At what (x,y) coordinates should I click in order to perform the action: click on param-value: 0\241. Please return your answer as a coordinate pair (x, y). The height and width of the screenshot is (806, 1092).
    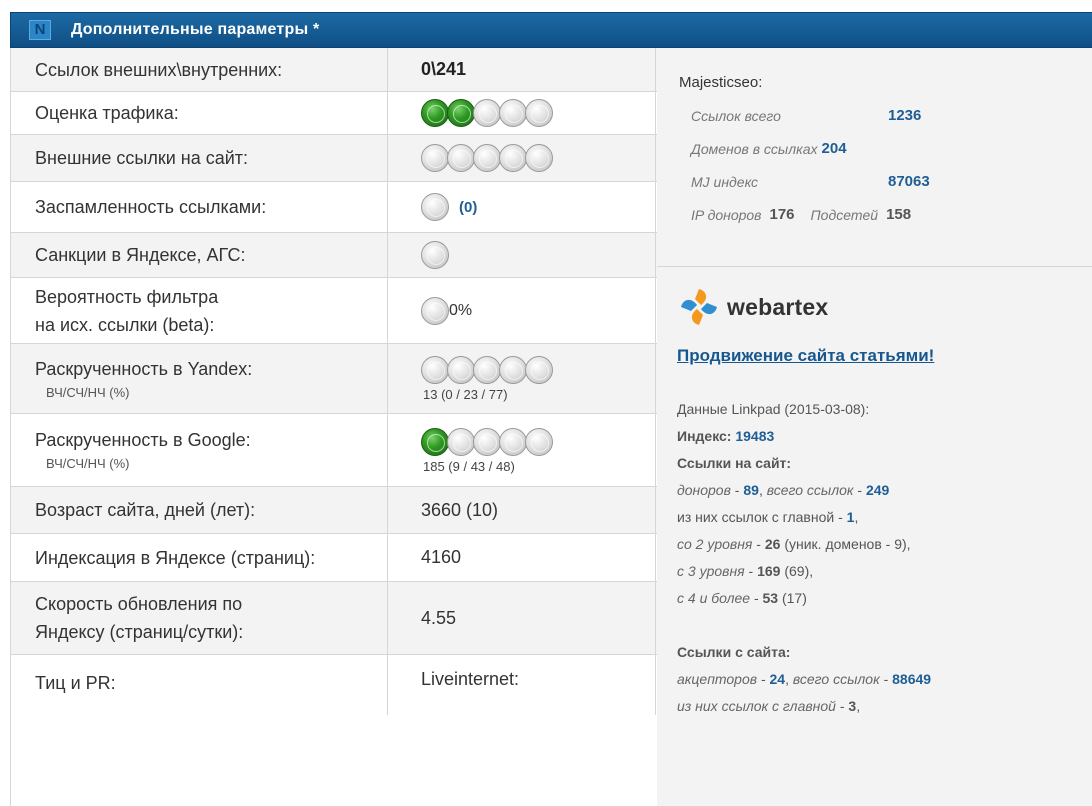
    Looking at the image, I should click on (522, 69).